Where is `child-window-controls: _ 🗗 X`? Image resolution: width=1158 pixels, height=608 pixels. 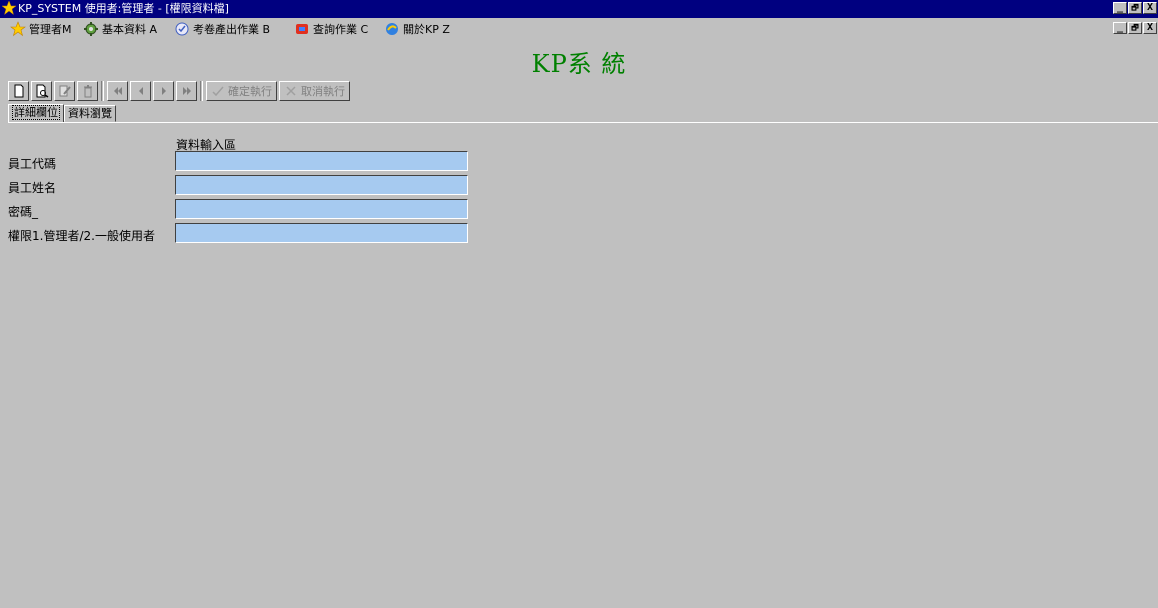
child-window-controls: _ 🗗 X is located at coordinates (1135, 28).